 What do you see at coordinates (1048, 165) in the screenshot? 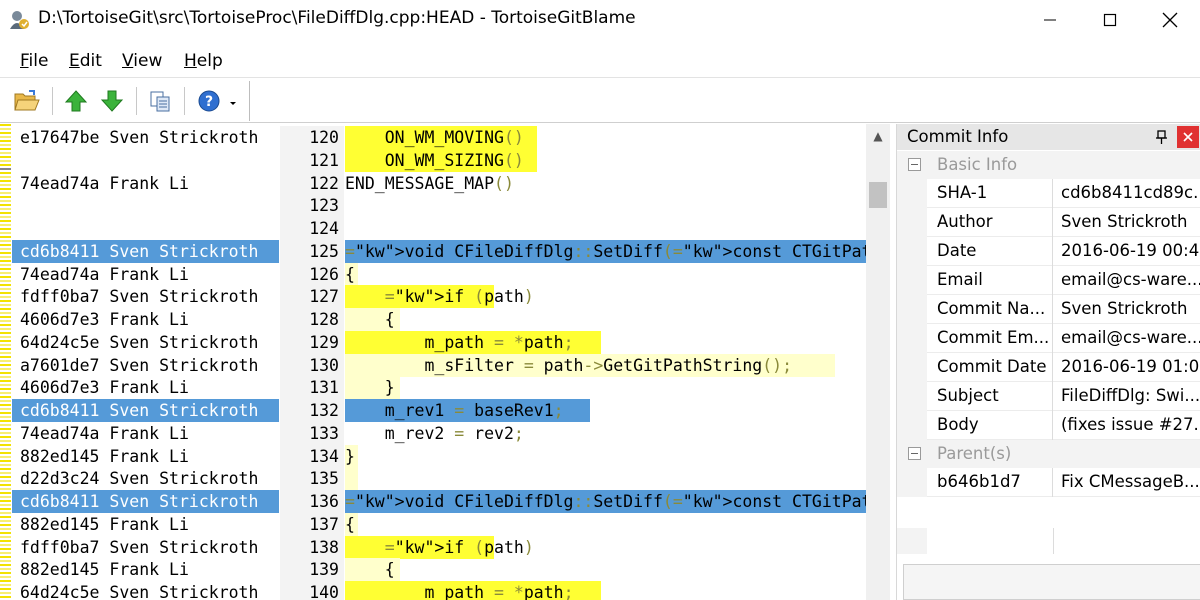
I see `category-basic-info: Basic Info` at bounding box center [1048, 165].